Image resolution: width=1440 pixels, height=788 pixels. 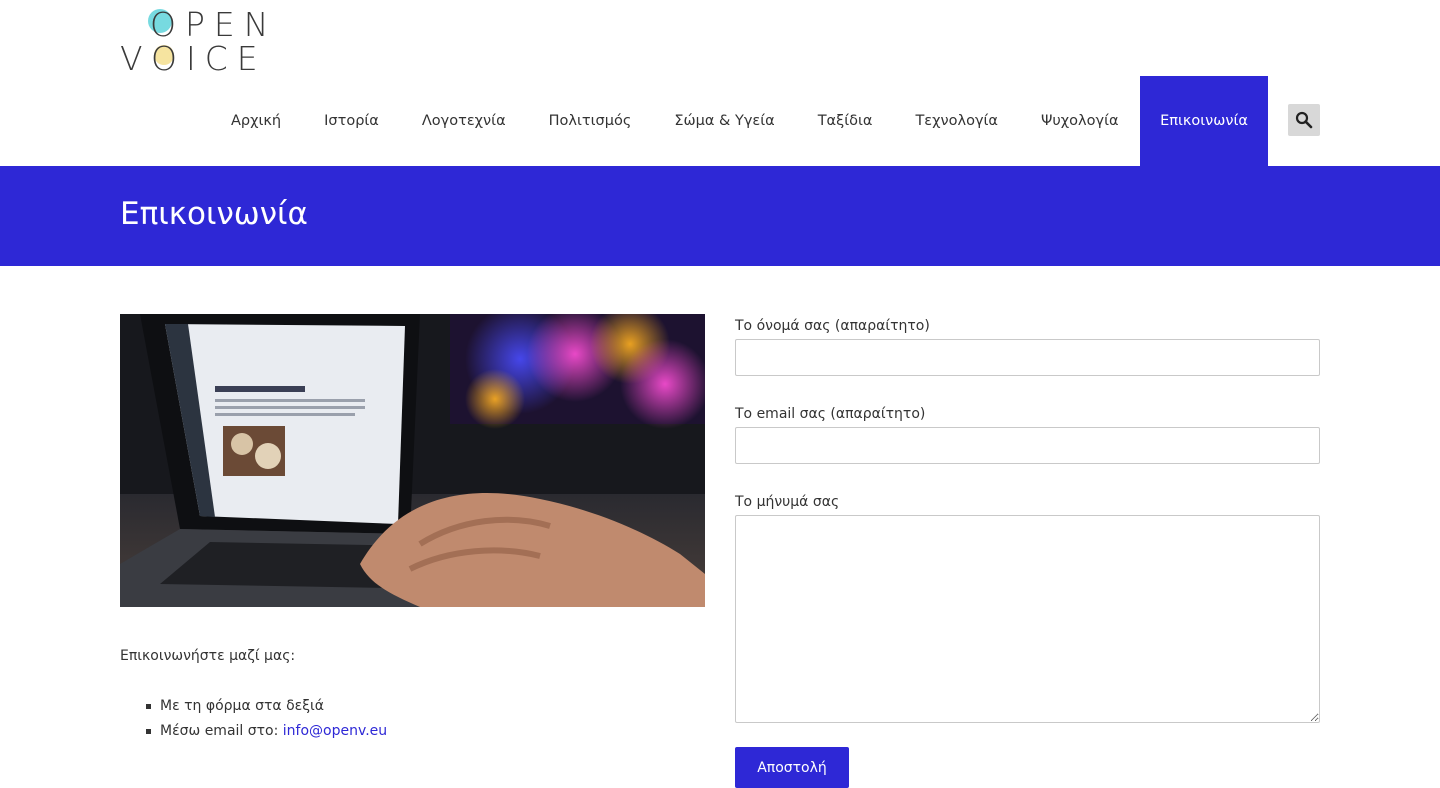 I want to click on email-field-group: Το email σας (απαραίτητο), so click(x=1027, y=435).